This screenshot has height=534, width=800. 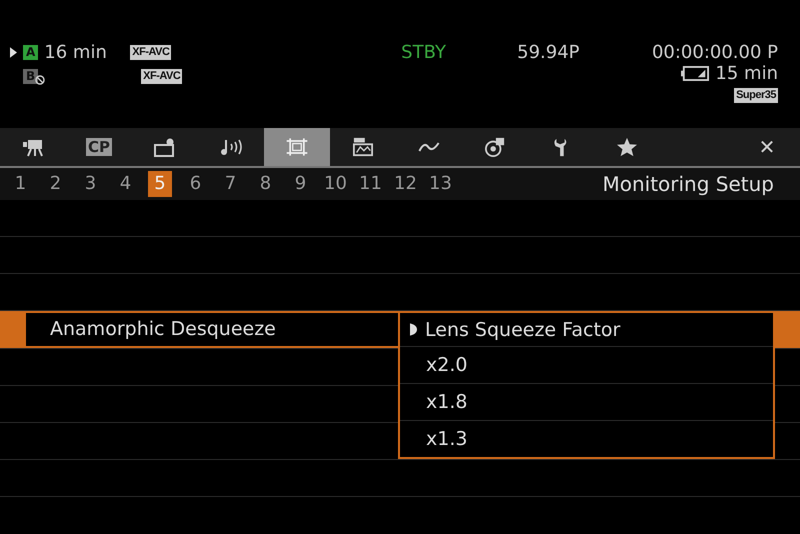 What do you see at coordinates (335, 184) in the screenshot?
I see `page-number: 10` at bounding box center [335, 184].